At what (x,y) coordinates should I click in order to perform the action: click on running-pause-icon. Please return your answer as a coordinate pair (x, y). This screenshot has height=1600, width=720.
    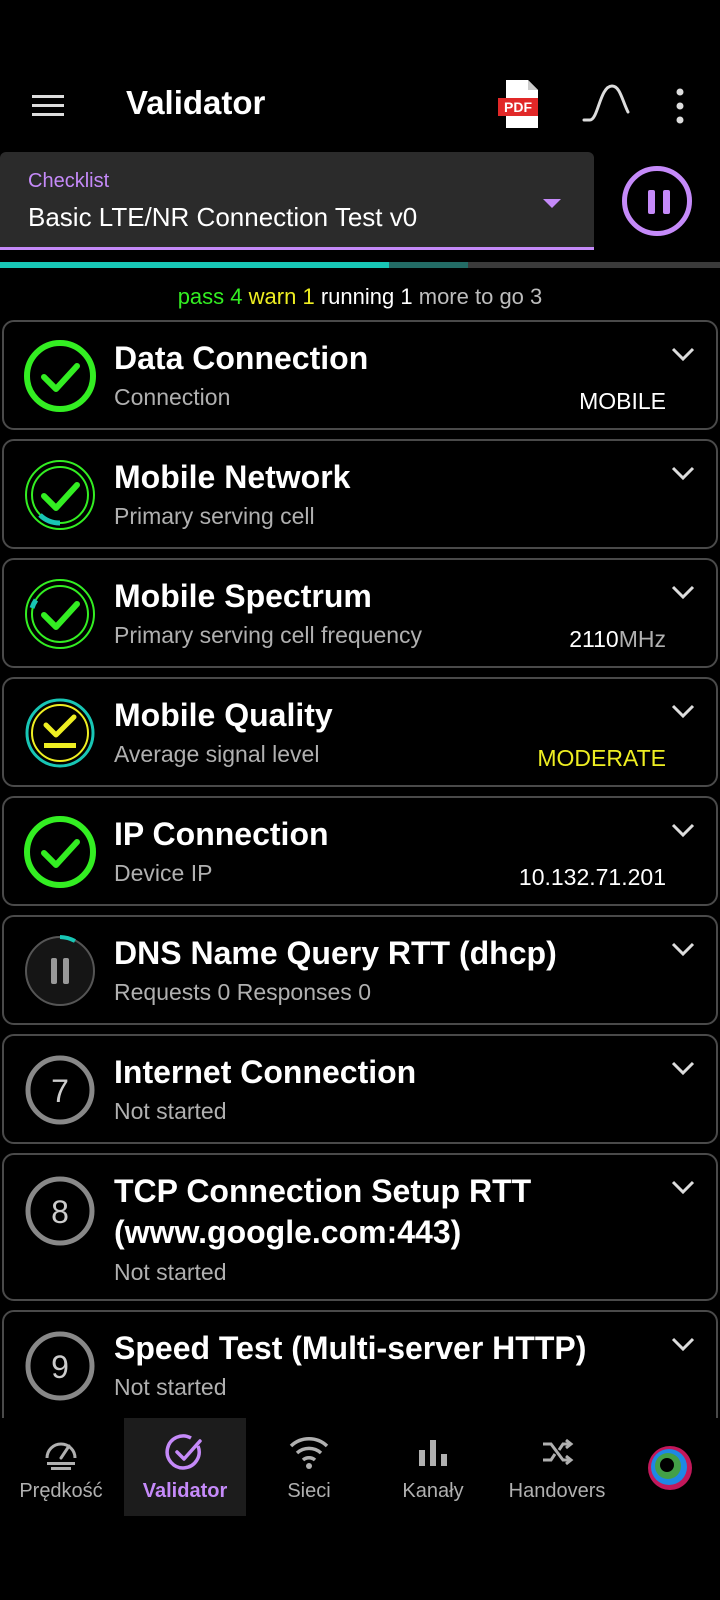
    Looking at the image, I should click on (60, 970).